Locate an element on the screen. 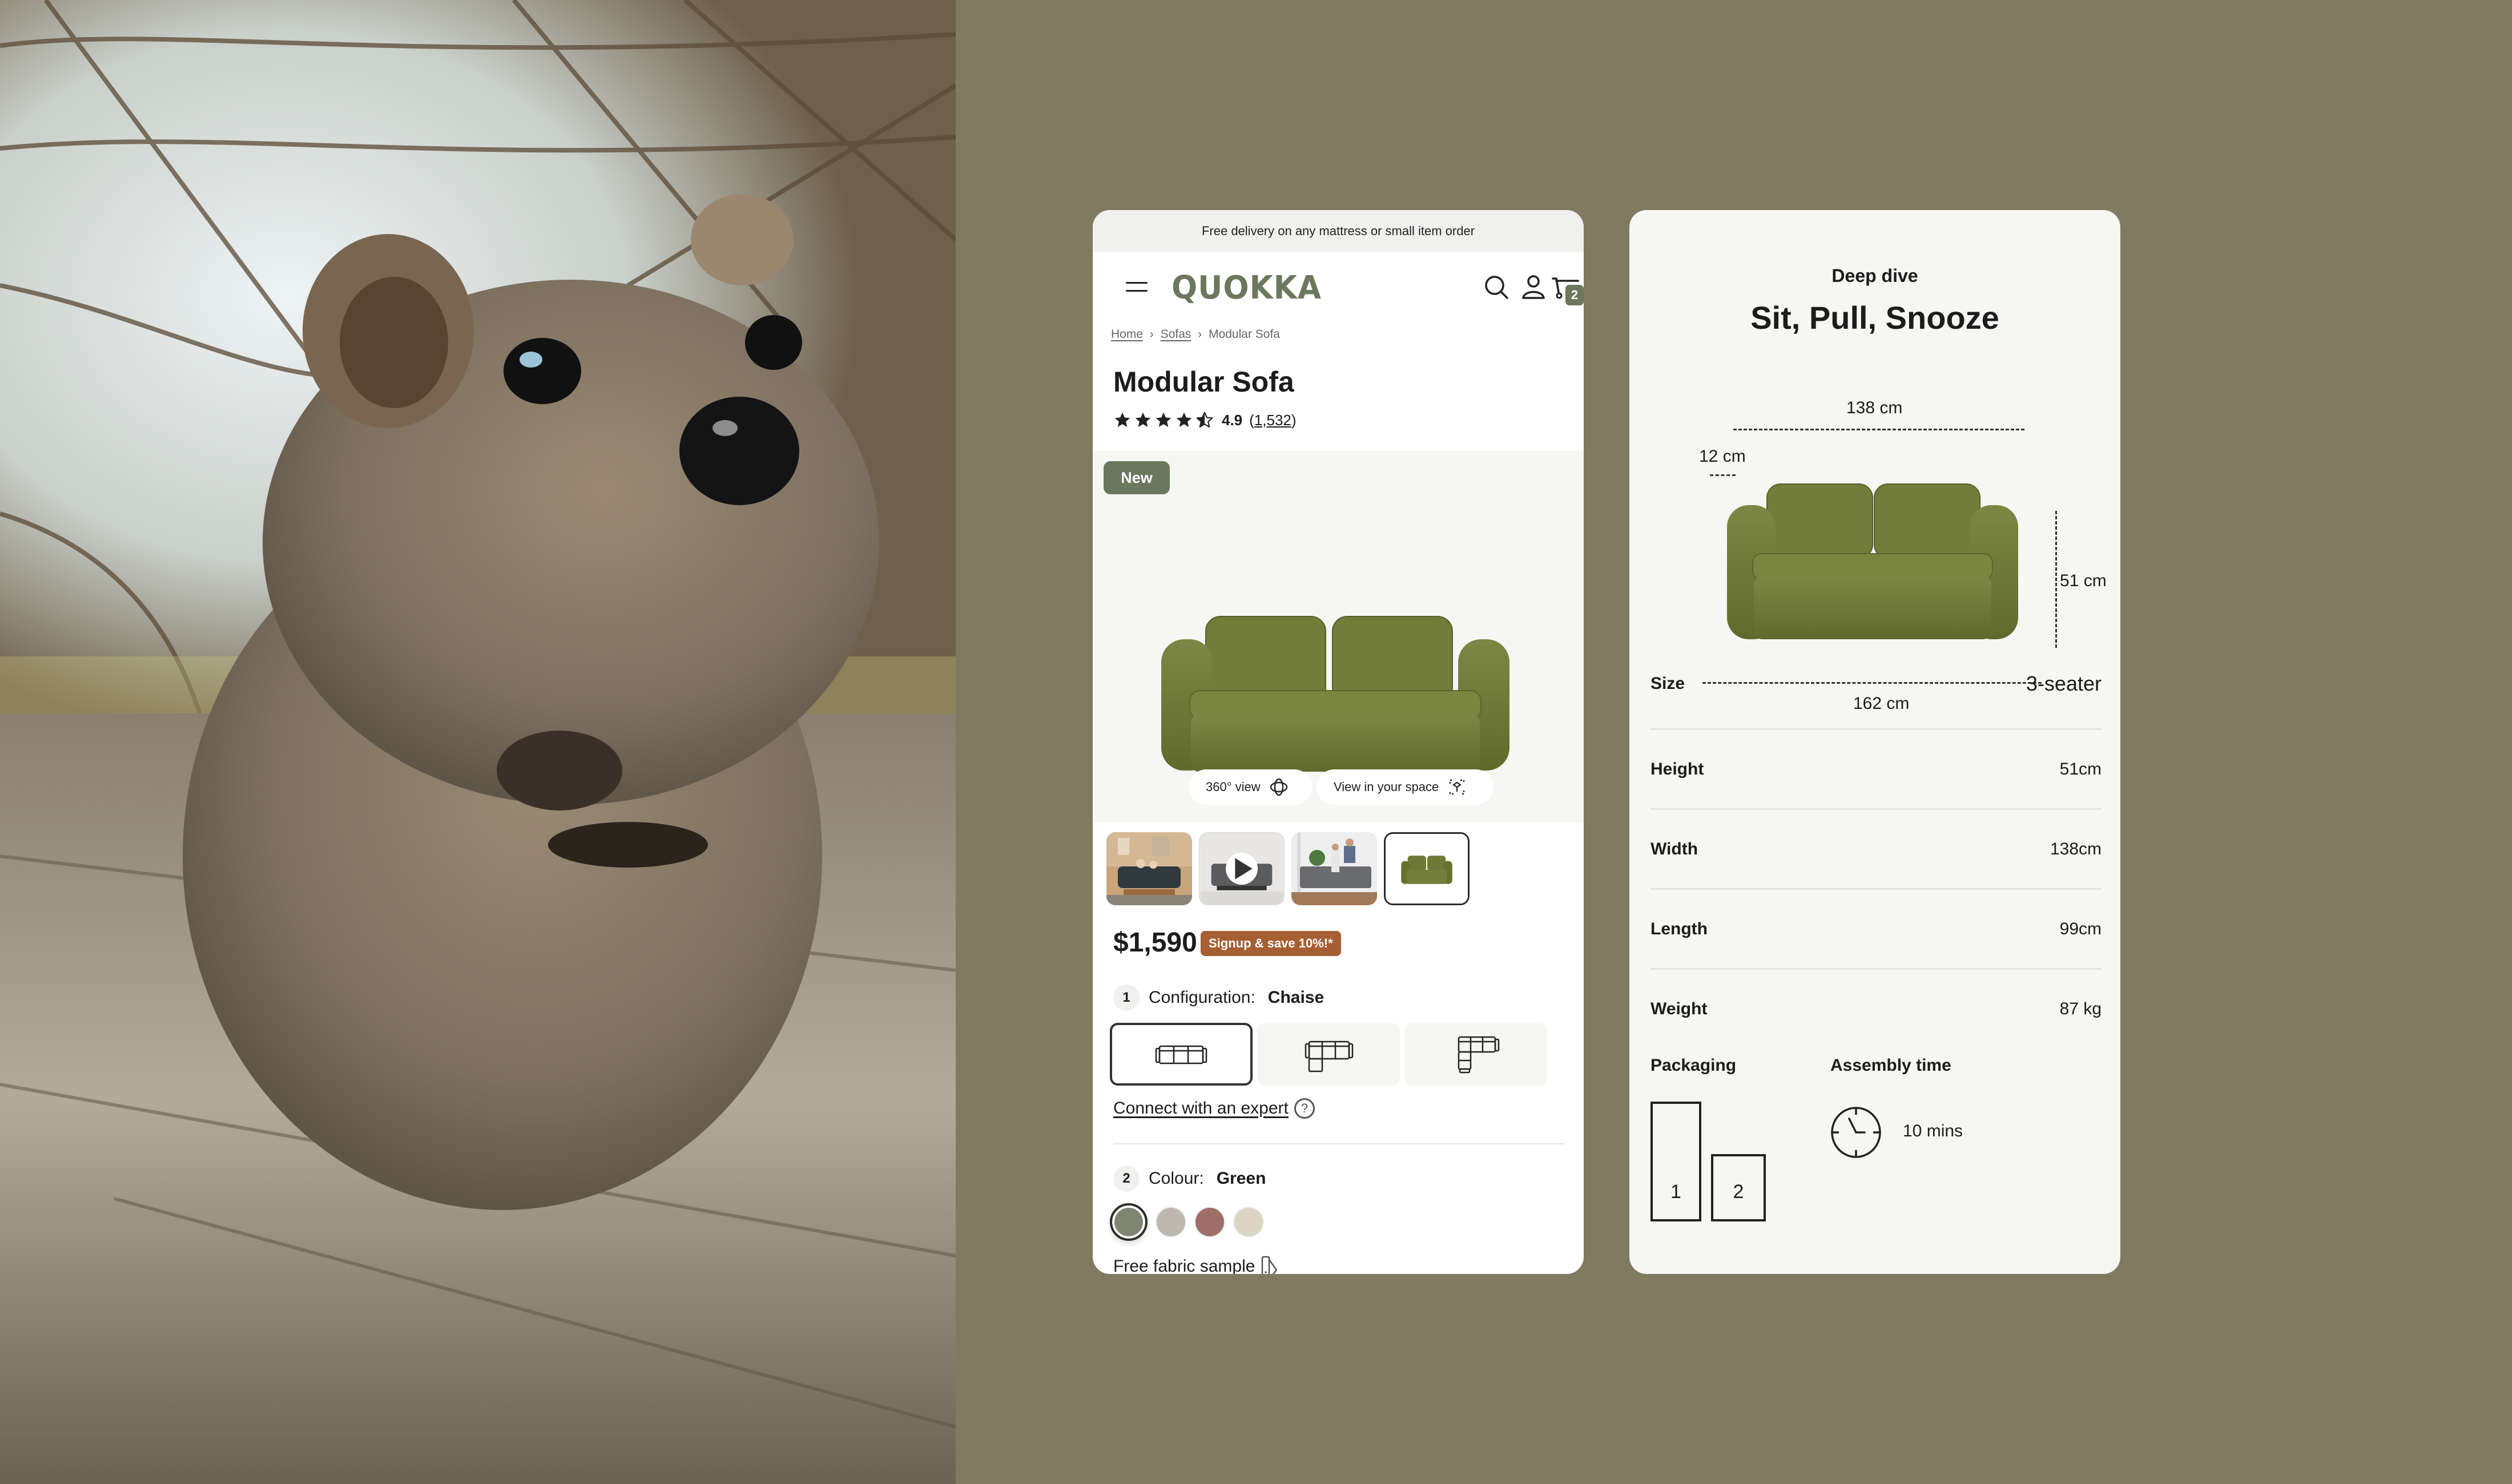 This screenshot has height=1484, width=2512. account-button is located at coordinates (1533, 288).